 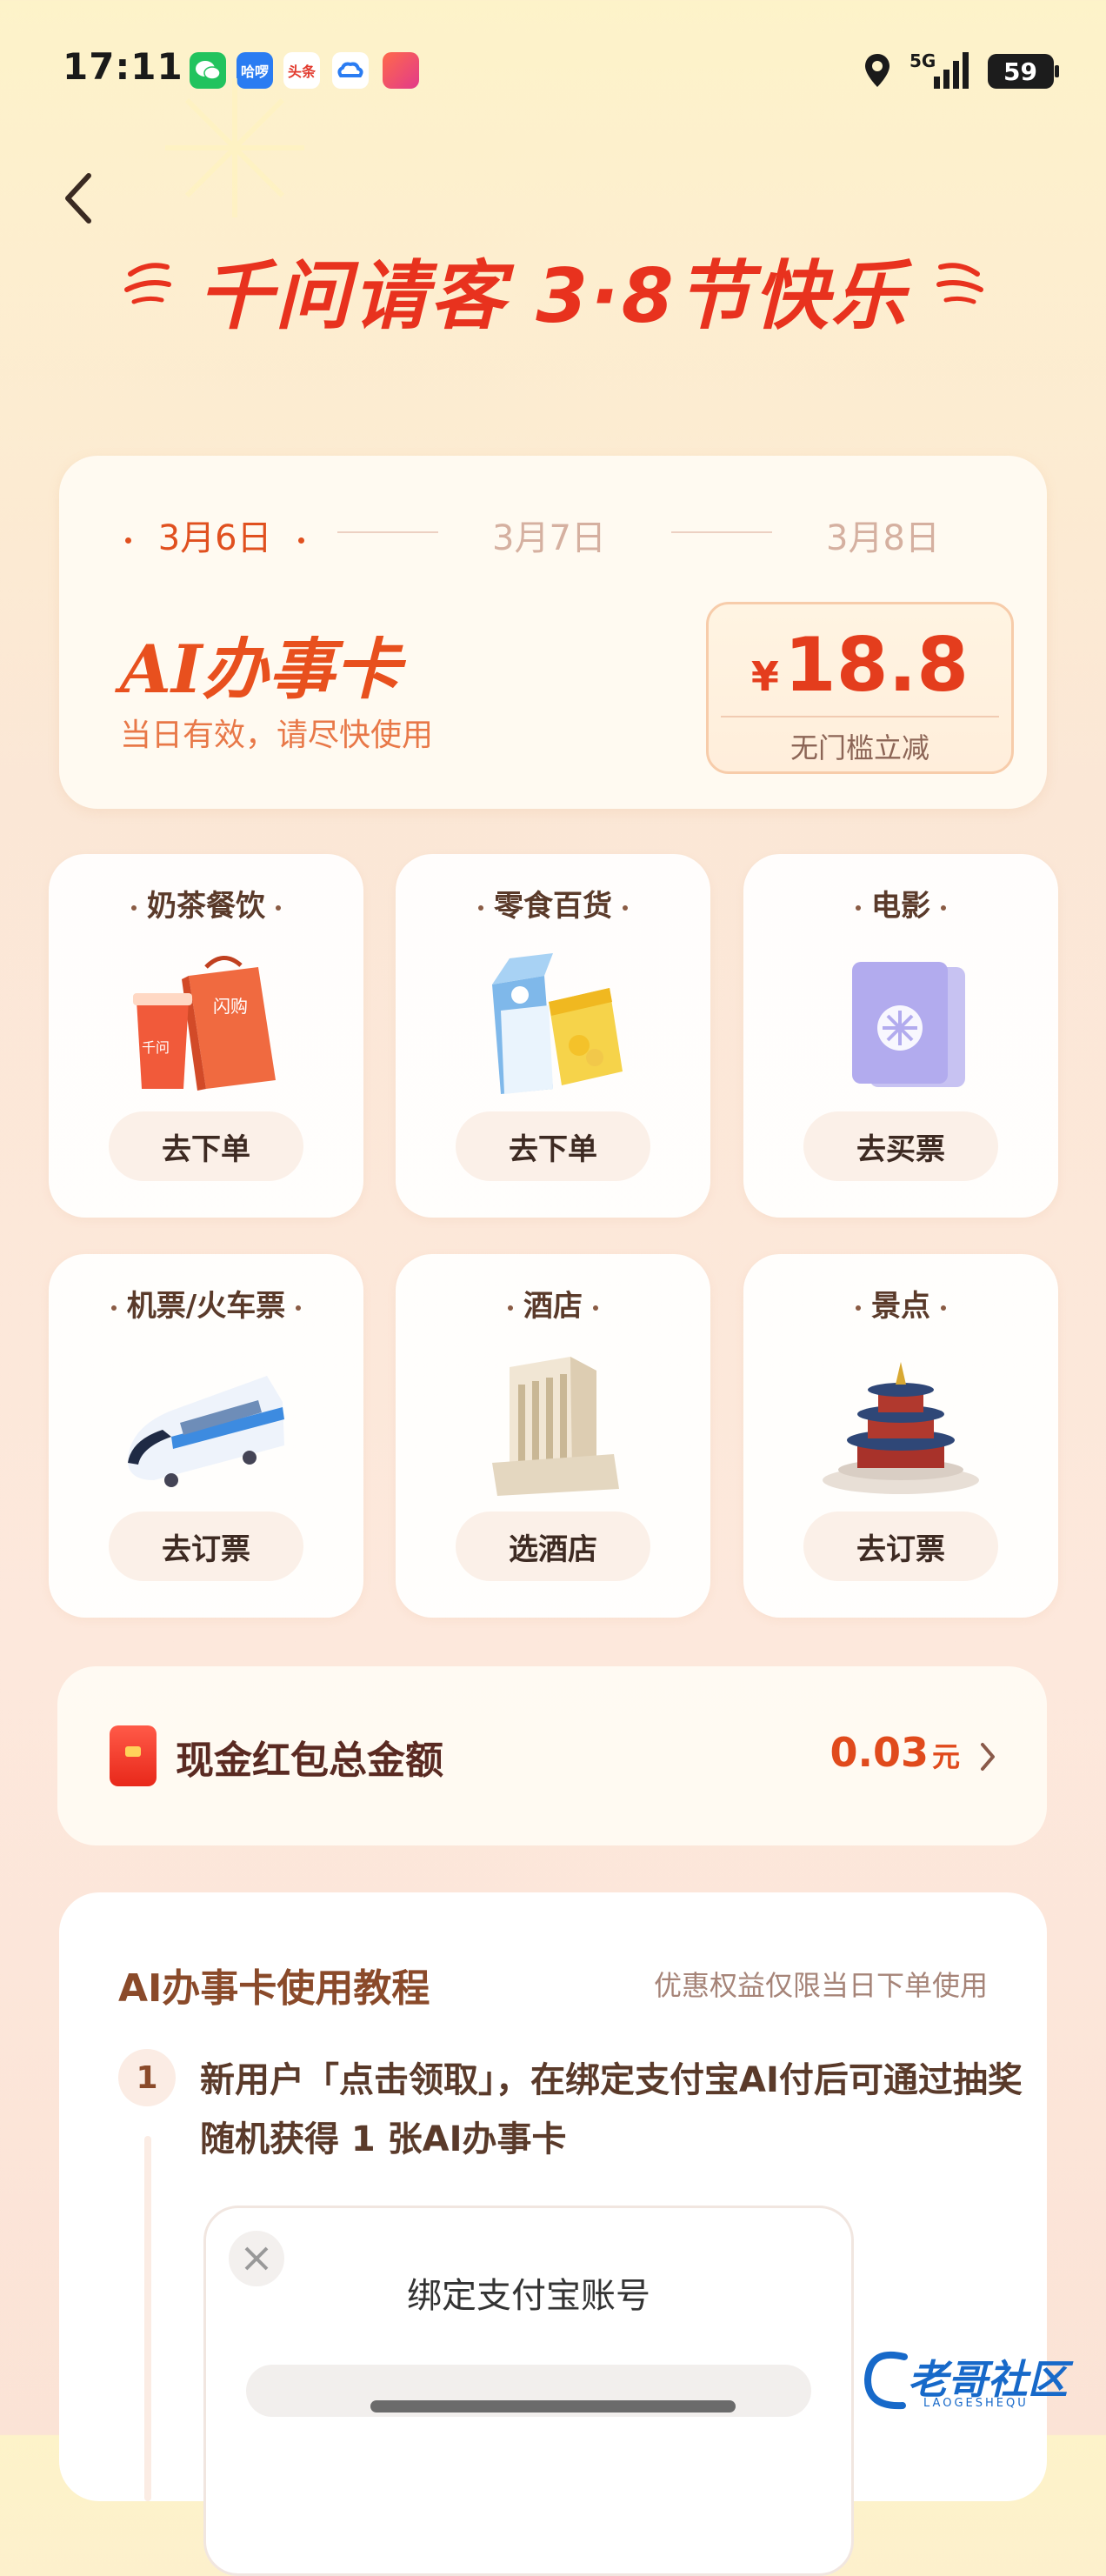 I want to click on qianwen-label: 千问, so click(x=156, y=1047).